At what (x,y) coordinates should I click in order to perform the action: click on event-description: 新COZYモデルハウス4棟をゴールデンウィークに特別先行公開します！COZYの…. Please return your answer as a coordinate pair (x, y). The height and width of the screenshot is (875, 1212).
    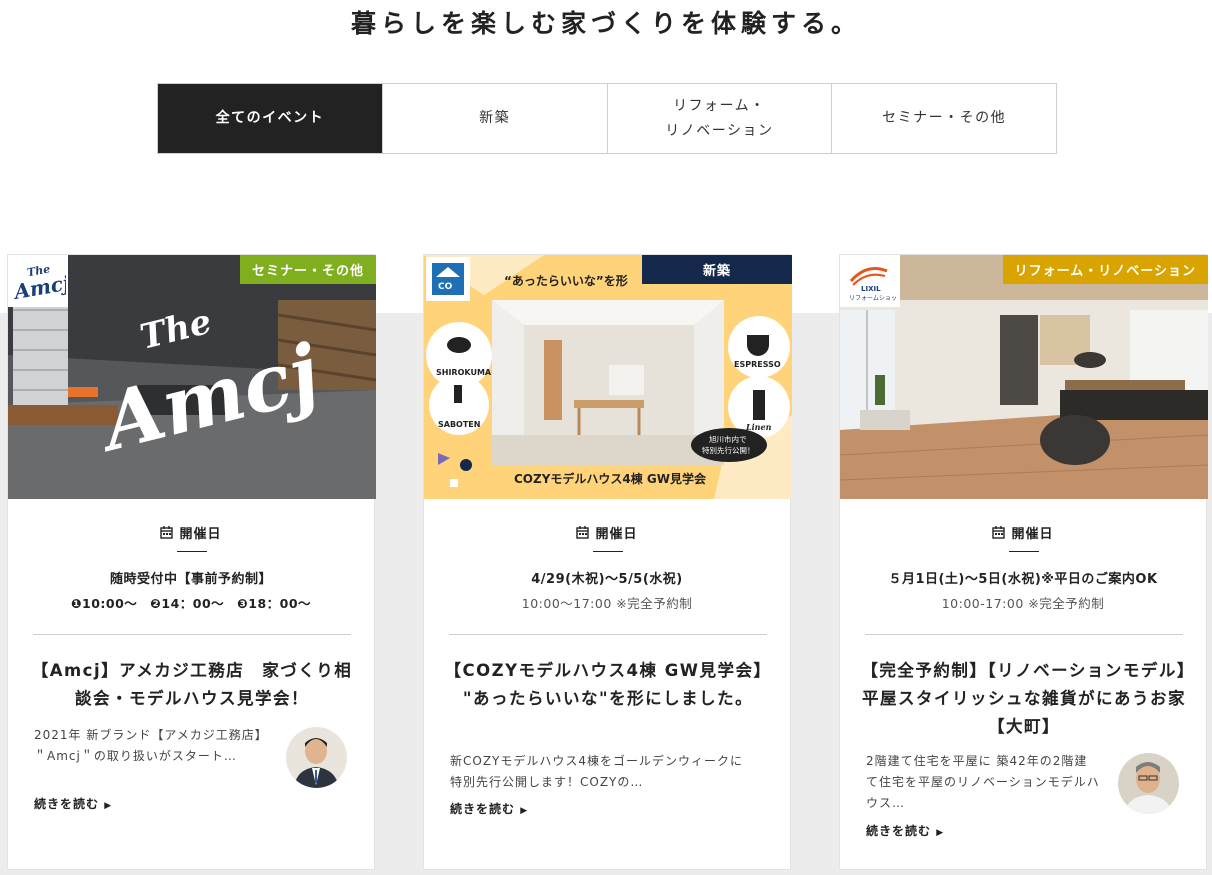
    Looking at the image, I should click on (597, 771).